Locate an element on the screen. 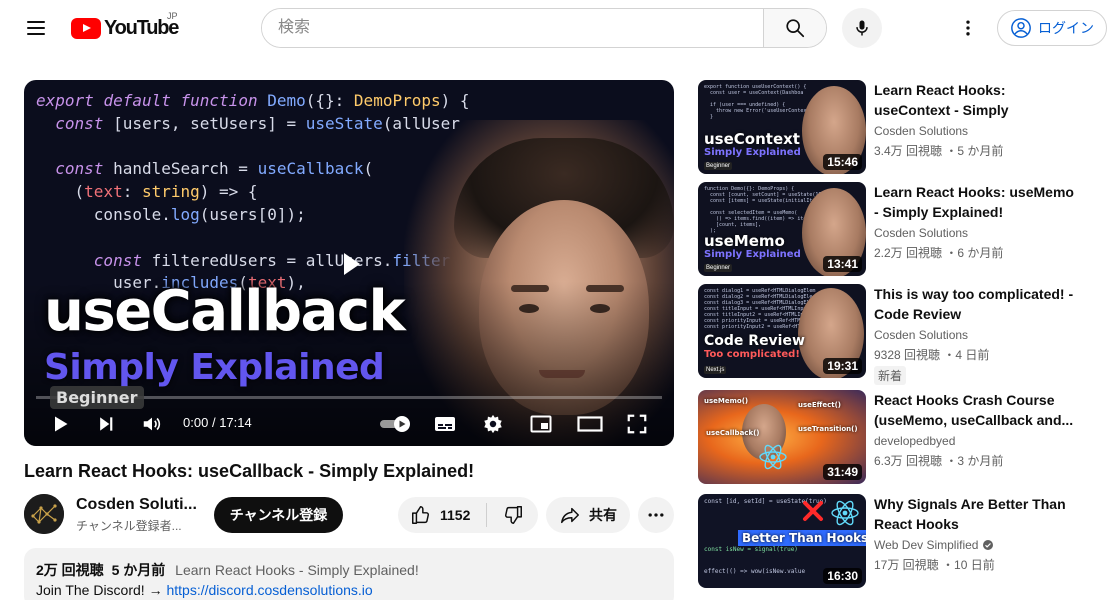 The image size is (1109, 600). channel-label: Web Dev Simplified is located at coordinates (926, 545).